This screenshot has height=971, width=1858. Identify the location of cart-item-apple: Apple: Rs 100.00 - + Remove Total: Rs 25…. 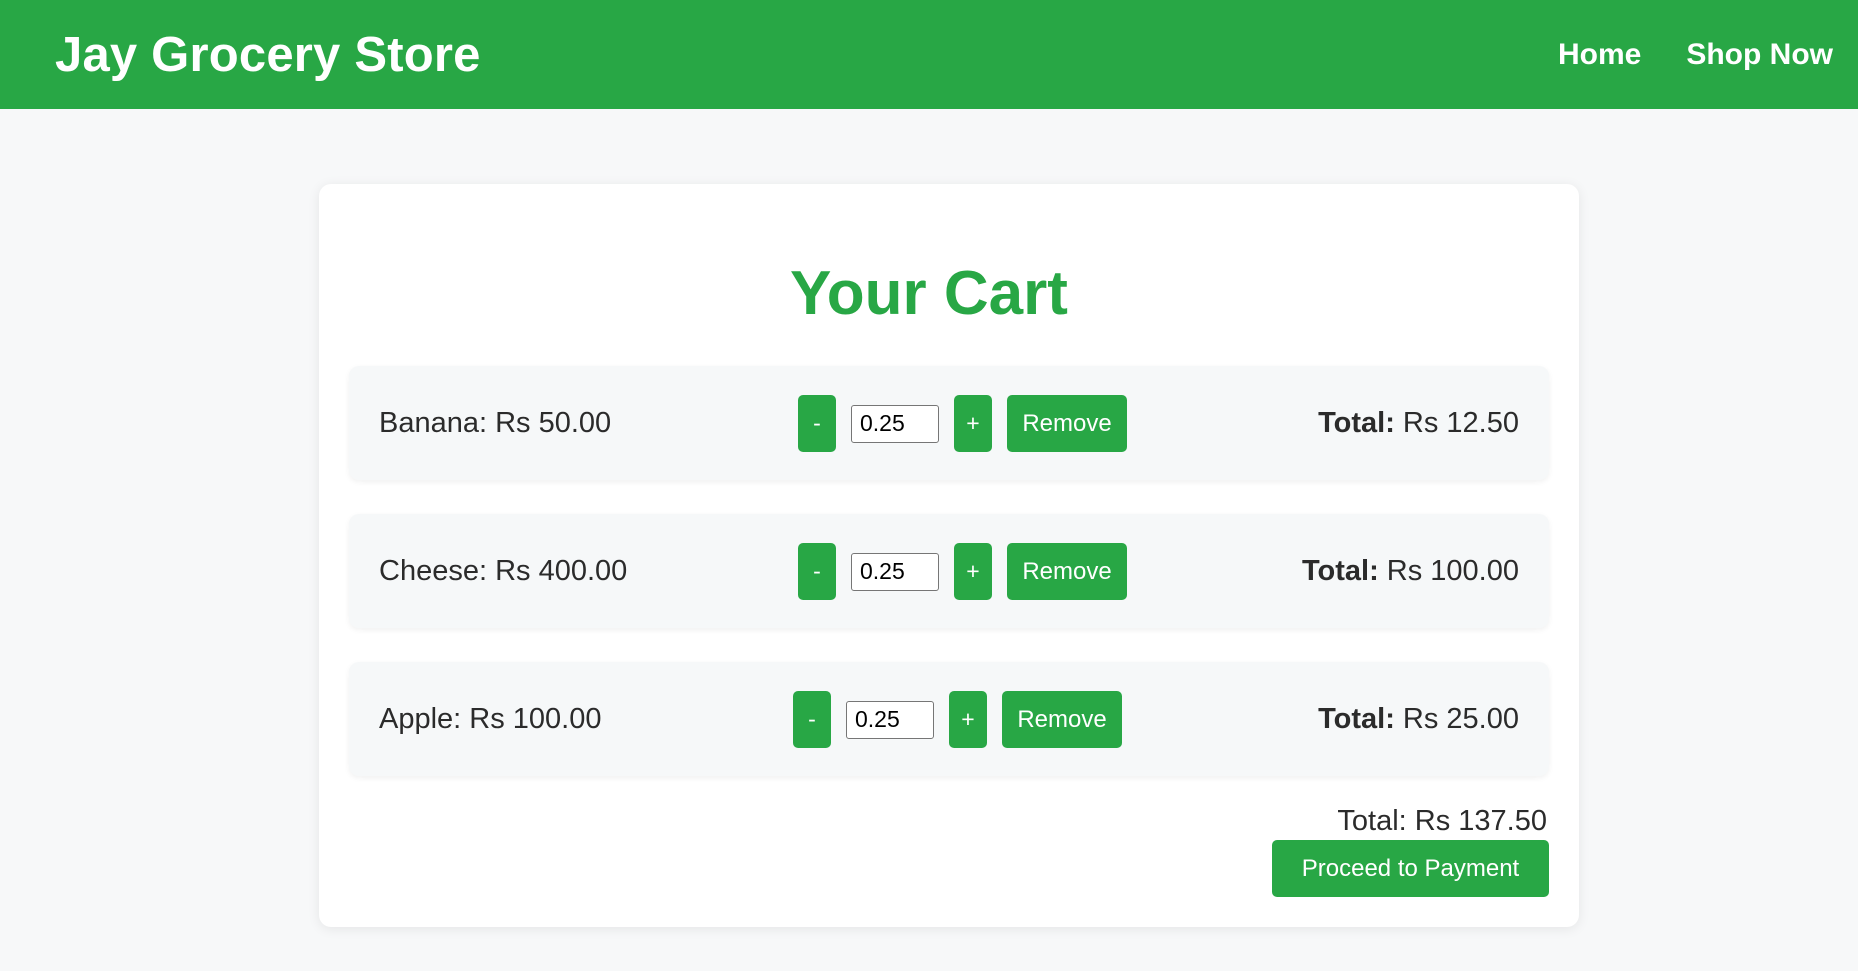
(949, 719).